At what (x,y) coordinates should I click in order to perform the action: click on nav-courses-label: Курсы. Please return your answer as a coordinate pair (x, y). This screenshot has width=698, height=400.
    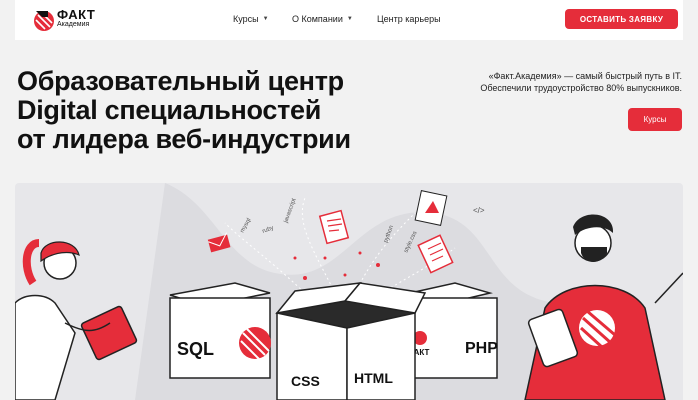
    Looking at the image, I should click on (246, 19).